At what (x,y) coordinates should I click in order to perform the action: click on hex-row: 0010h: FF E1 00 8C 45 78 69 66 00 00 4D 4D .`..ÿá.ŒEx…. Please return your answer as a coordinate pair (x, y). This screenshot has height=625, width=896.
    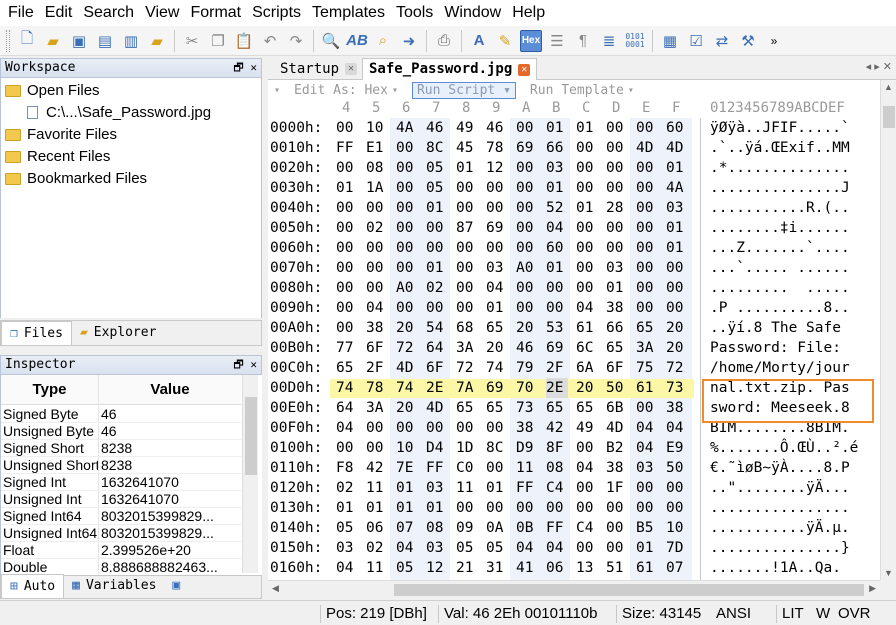
    Looking at the image, I should click on (574, 148).